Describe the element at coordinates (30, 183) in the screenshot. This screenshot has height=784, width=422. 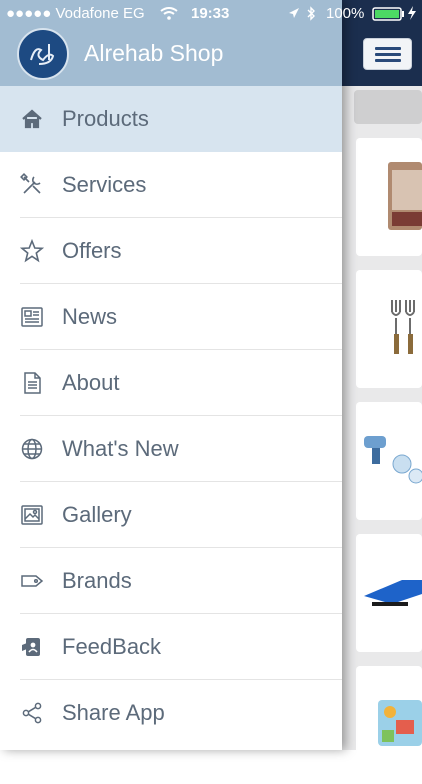
I see `tools-icon` at that location.